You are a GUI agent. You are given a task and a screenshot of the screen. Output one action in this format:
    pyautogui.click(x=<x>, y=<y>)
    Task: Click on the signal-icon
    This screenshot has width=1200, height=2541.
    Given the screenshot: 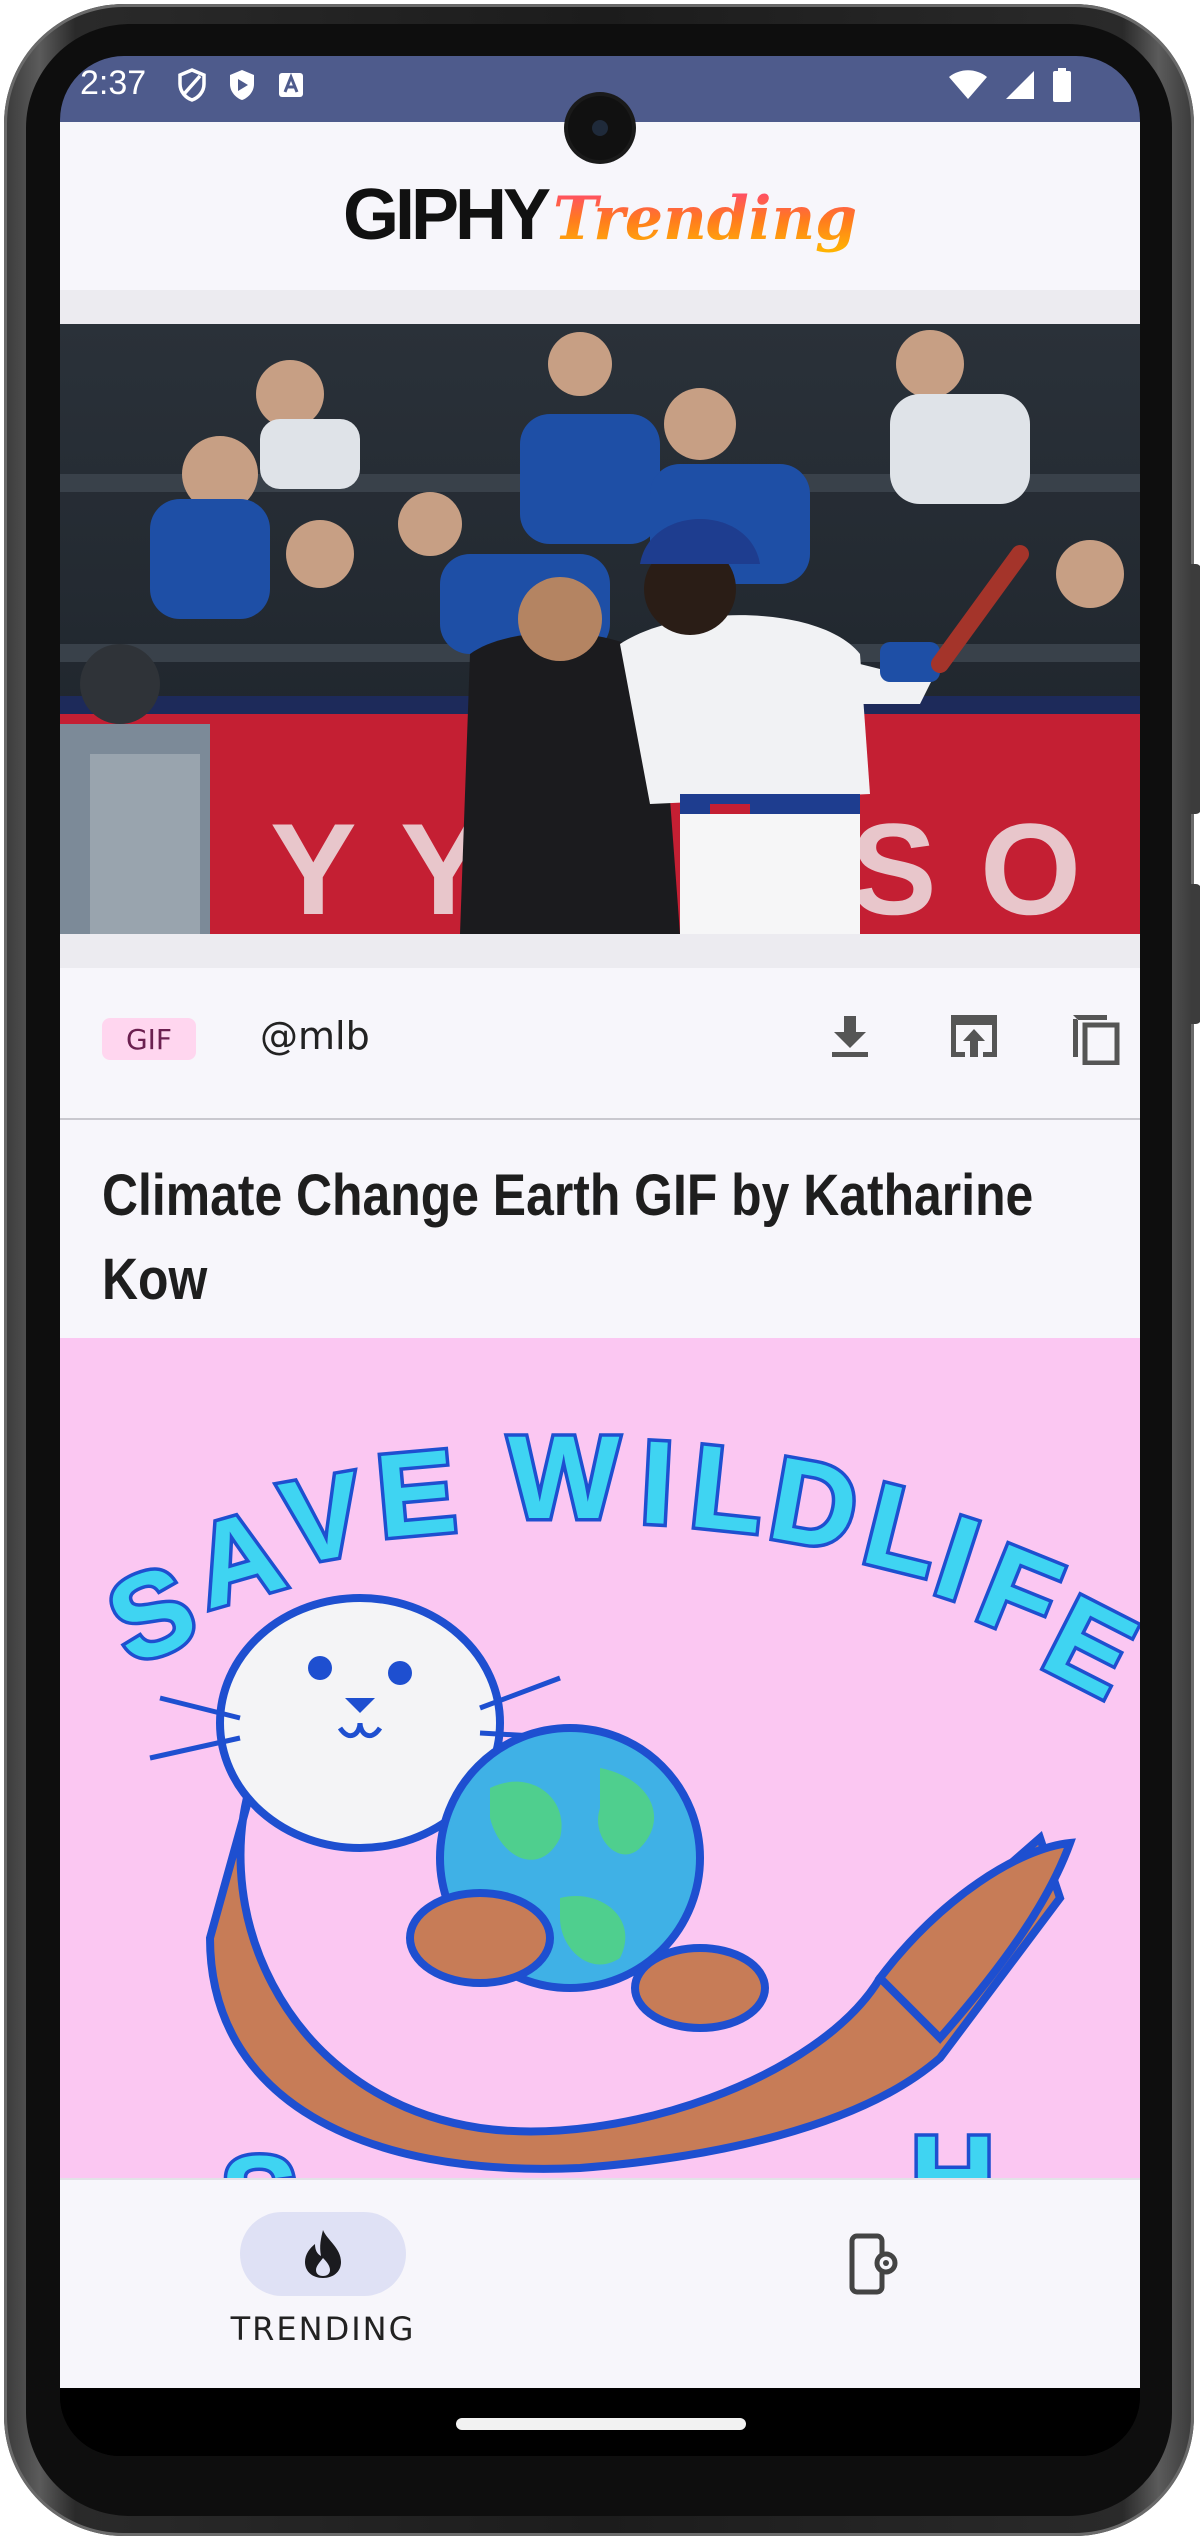 What is the action you would take?
    pyautogui.click(x=1020, y=85)
    